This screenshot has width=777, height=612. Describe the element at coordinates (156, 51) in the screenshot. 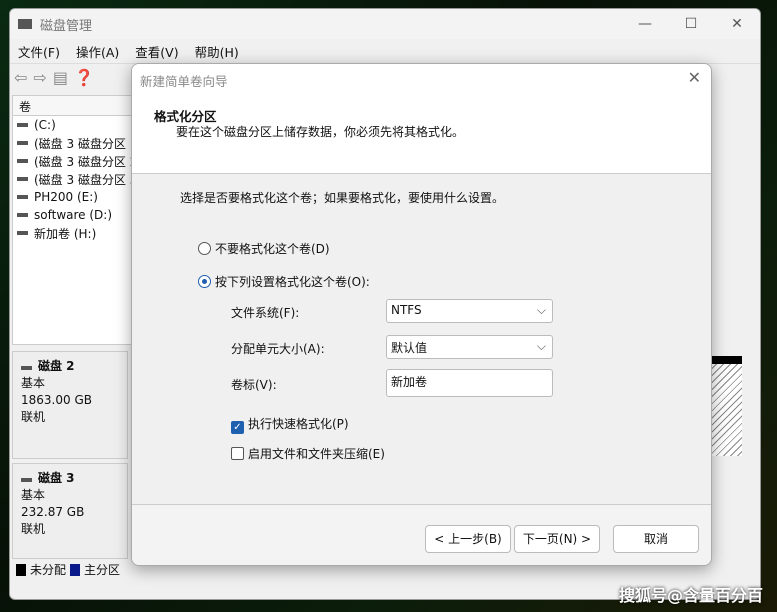

I see `menu-view: 查看(V)` at that location.